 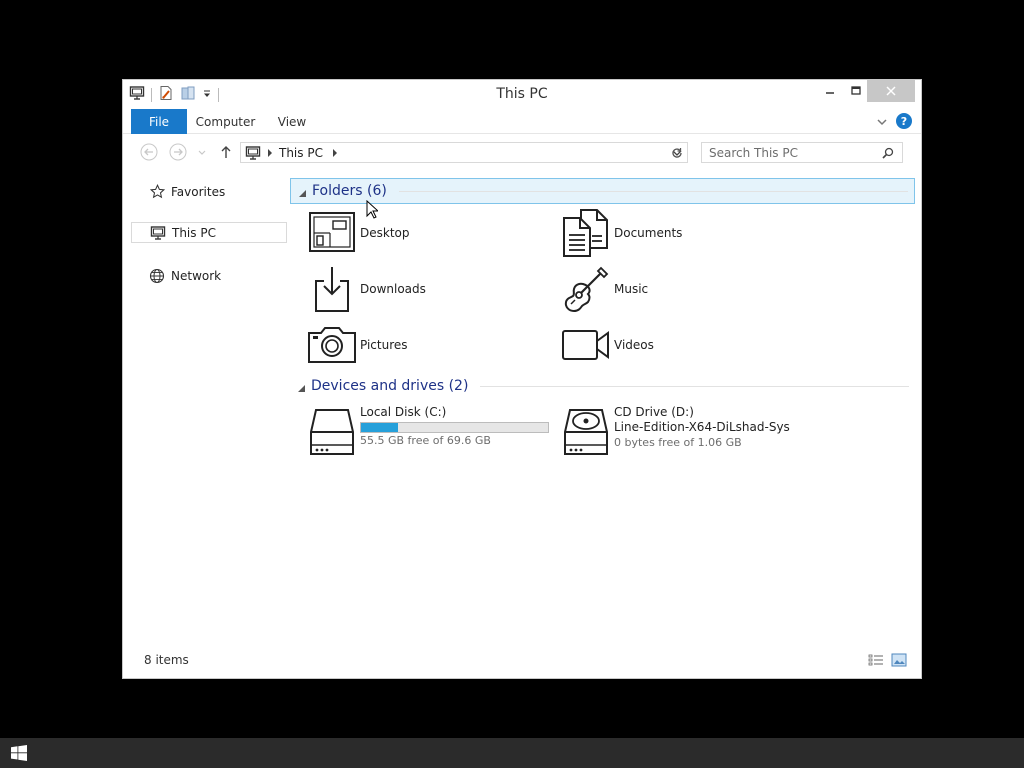 I want to click on documents-folder-icon, so click(x=586, y=233).